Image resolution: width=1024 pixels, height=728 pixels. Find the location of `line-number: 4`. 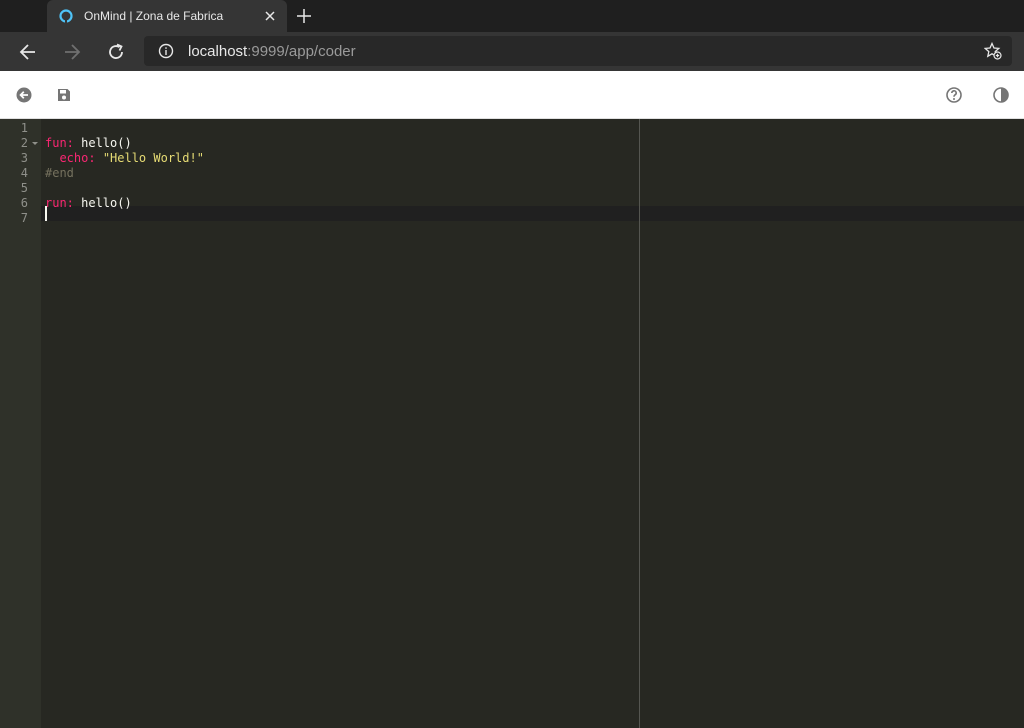

line-number: 4 is located at coordinates (24, 173).